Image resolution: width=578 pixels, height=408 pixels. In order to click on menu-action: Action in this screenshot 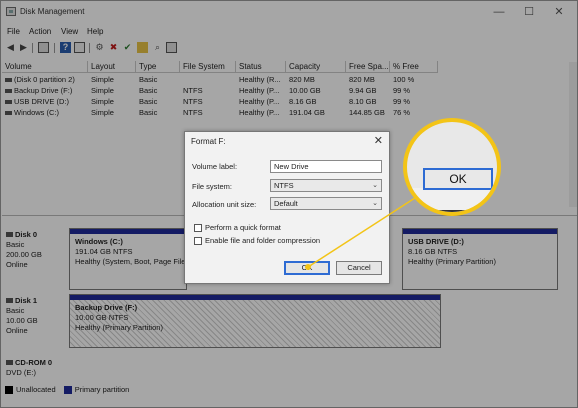, I will do `click(40, 31)`.